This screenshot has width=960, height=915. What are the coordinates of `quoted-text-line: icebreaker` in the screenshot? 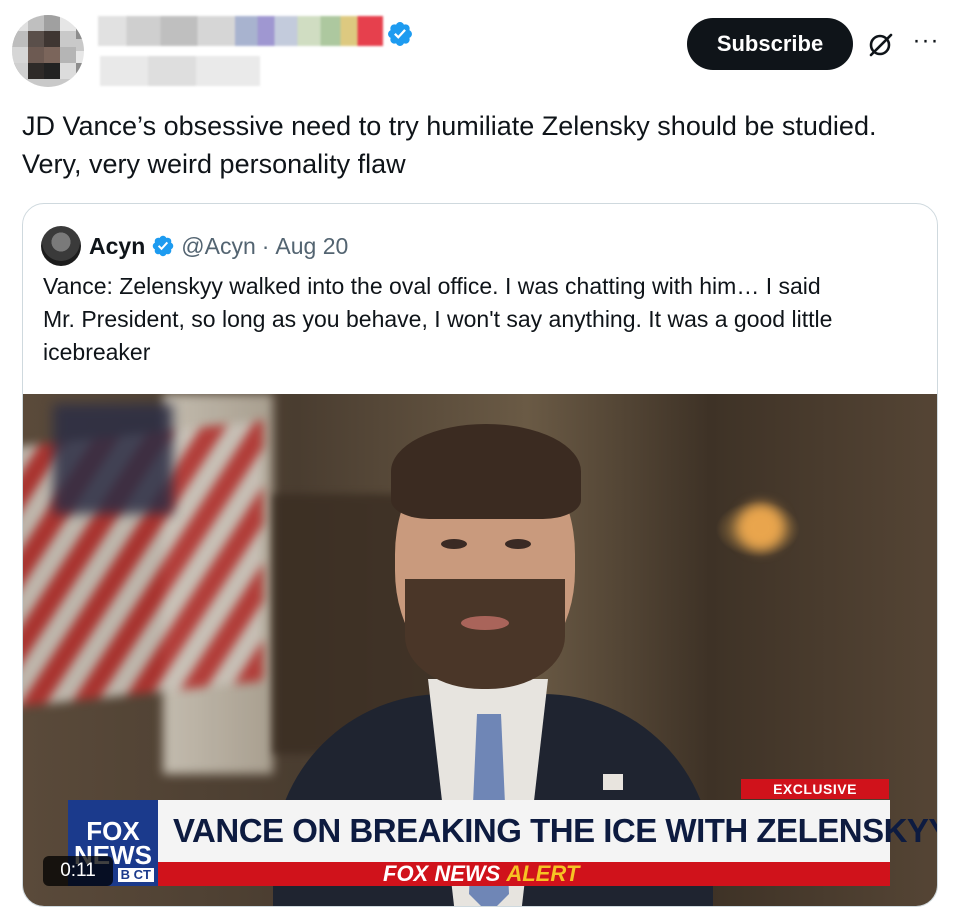 It's located at (97, 352).